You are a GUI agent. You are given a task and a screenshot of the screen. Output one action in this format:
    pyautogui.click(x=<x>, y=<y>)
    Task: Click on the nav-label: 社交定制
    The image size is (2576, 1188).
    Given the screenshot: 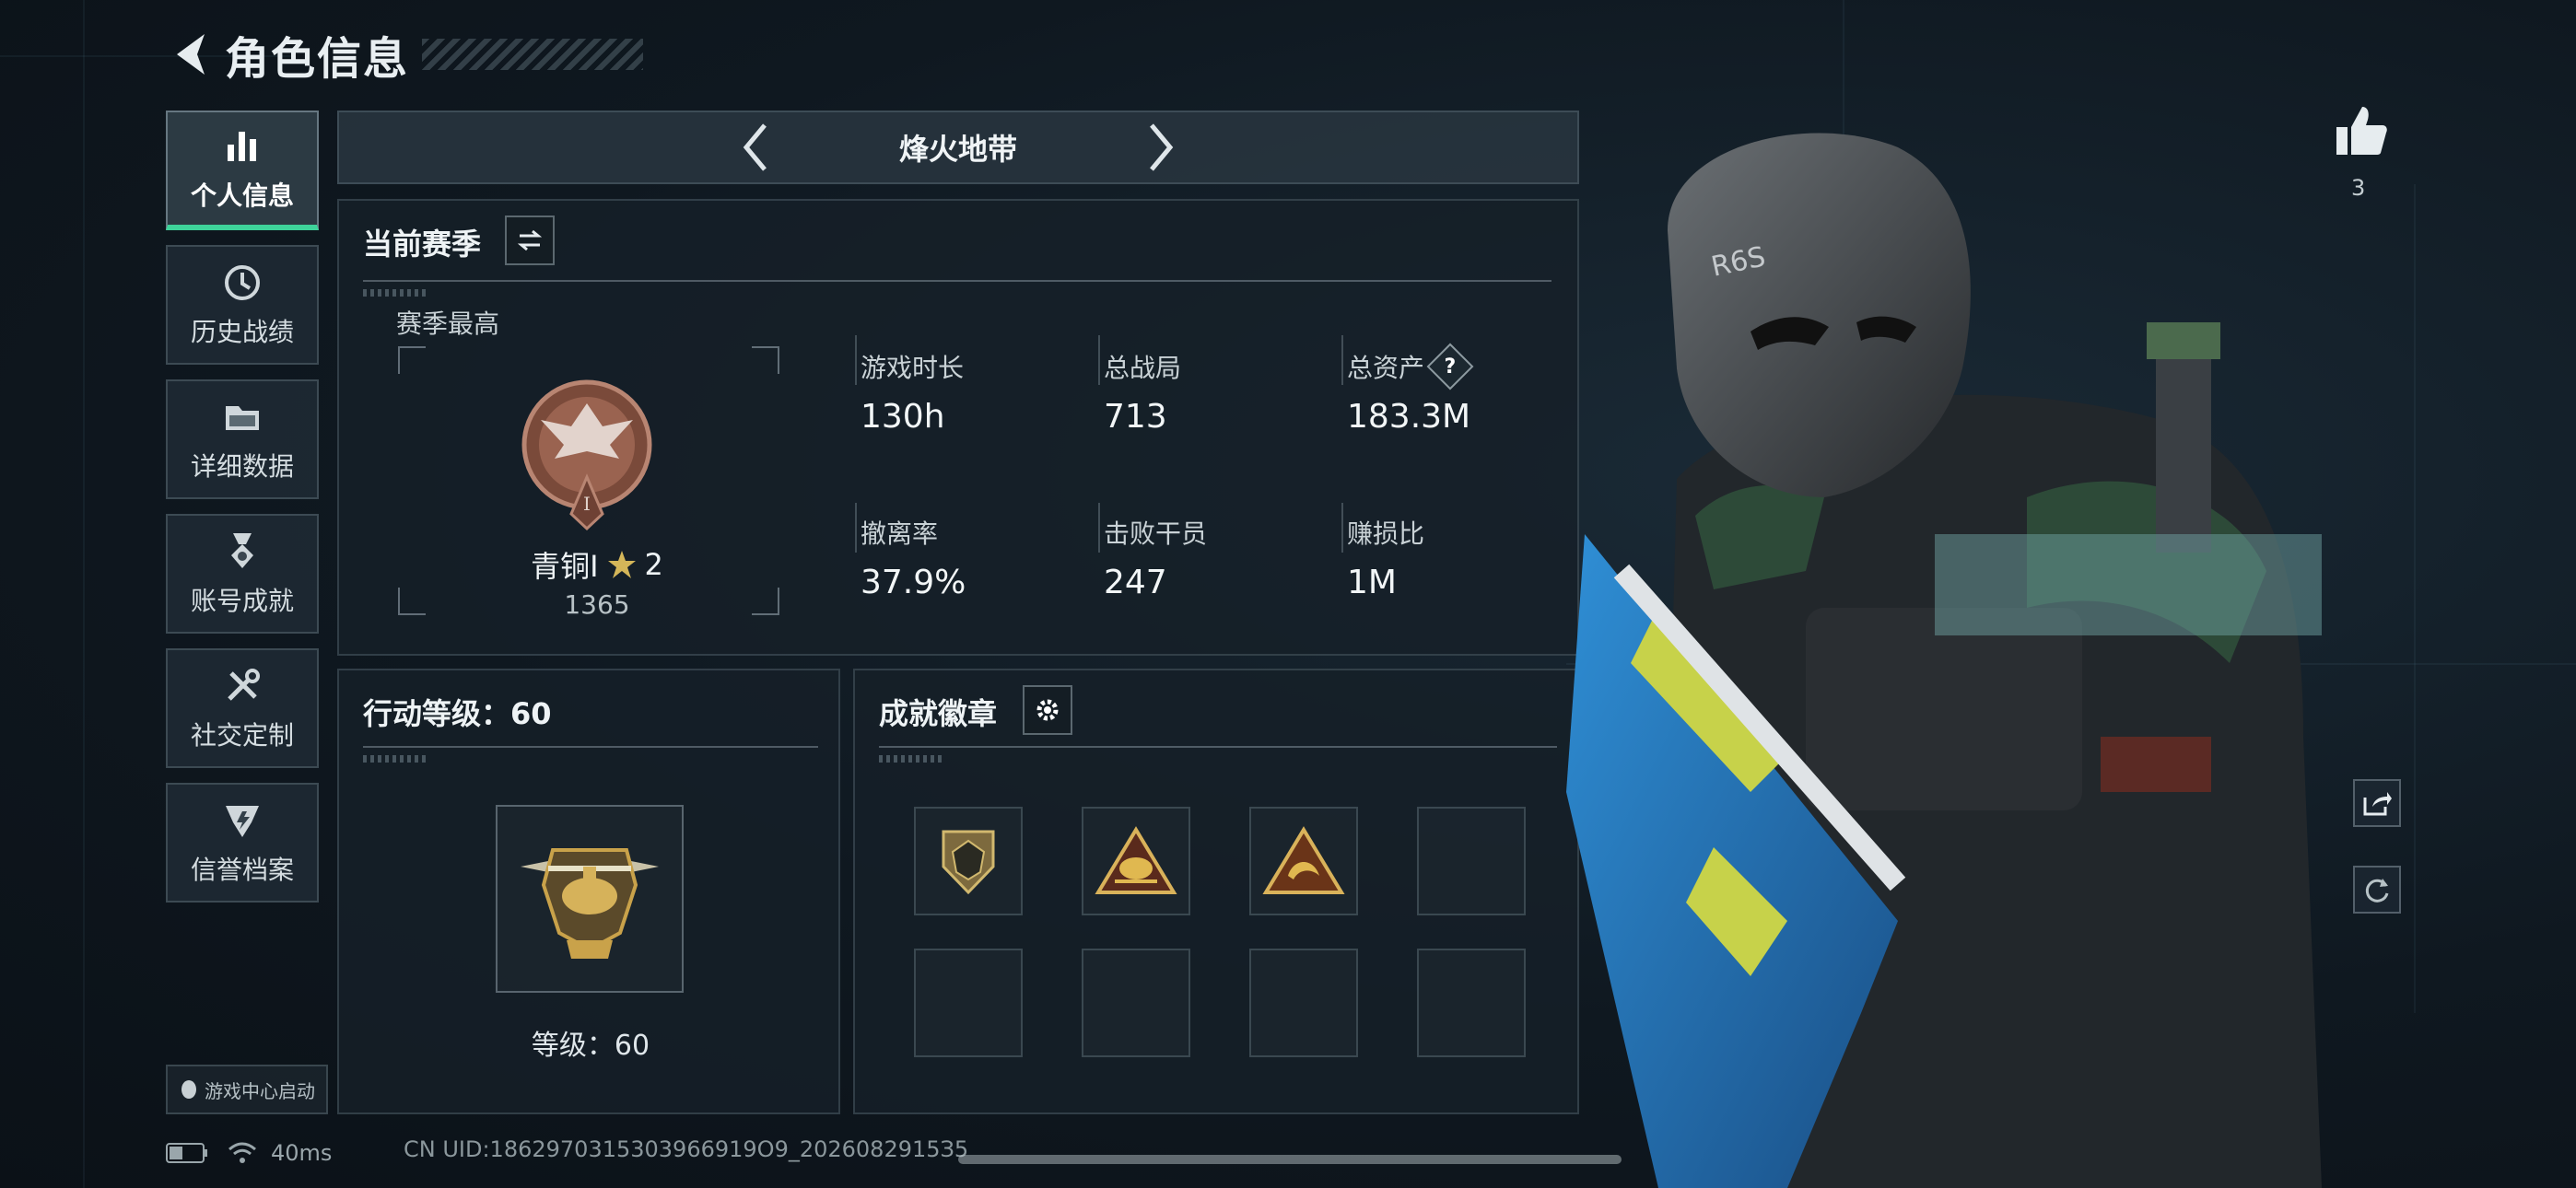 What is the action you would take?
    pyautogui.click(x=242, y=736)
    